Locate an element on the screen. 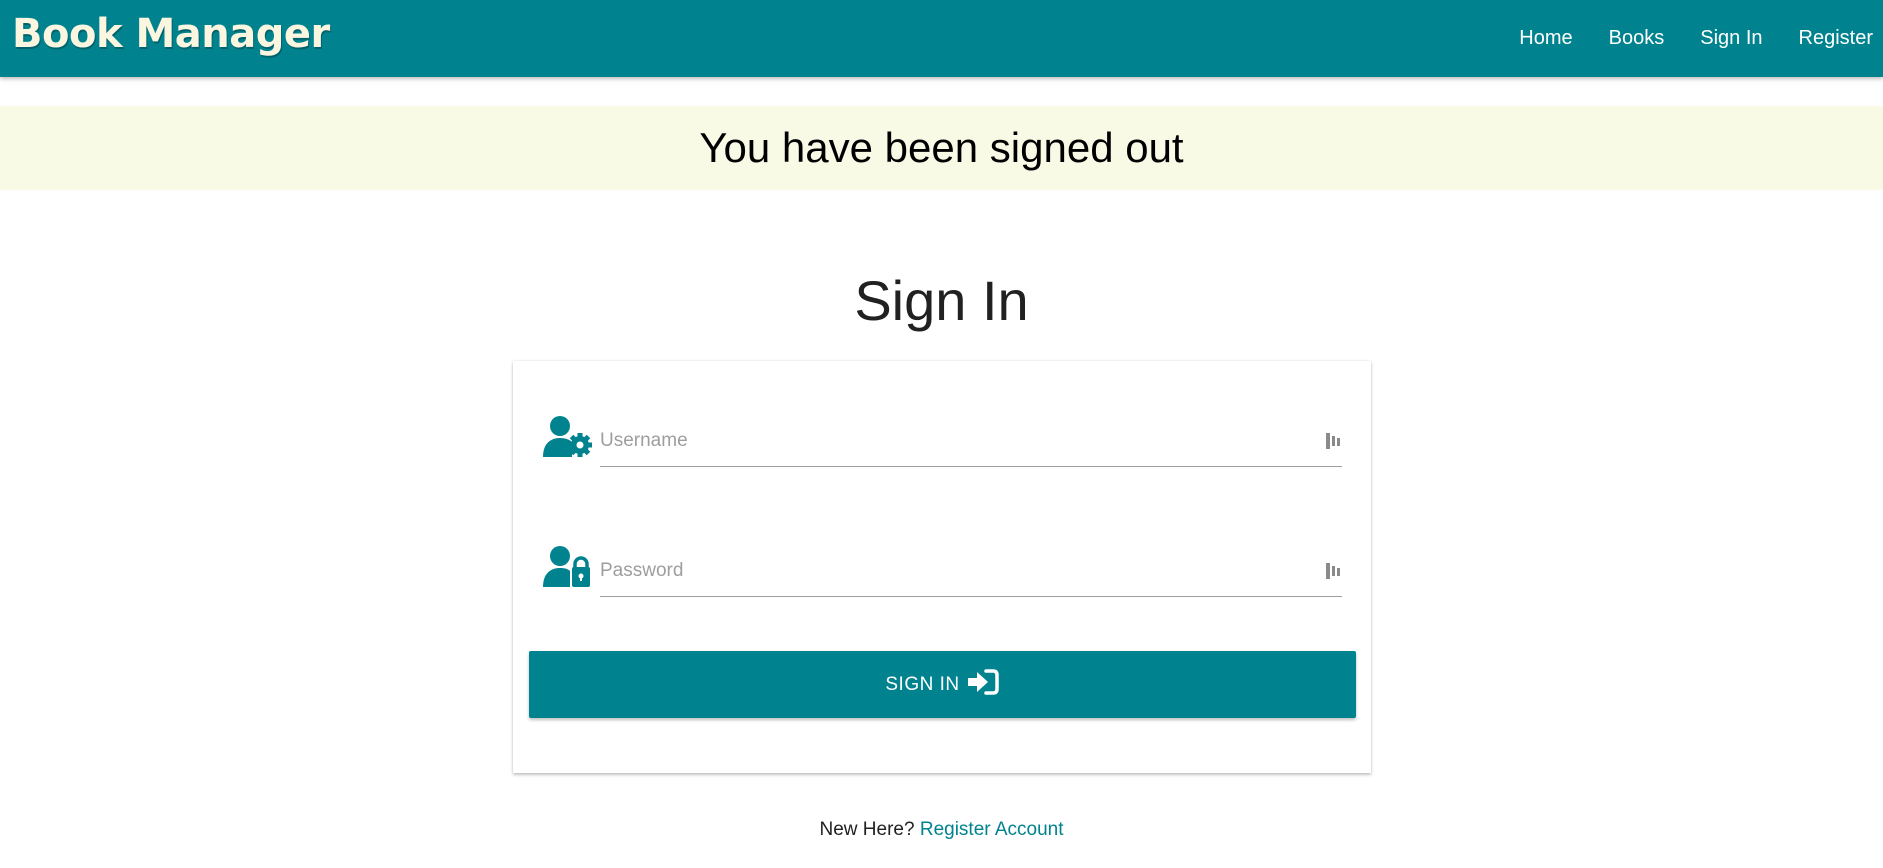 This screenshot has height=868, width=1883. sign-in-button: SIGN IN is located at coordinates (942, 684).